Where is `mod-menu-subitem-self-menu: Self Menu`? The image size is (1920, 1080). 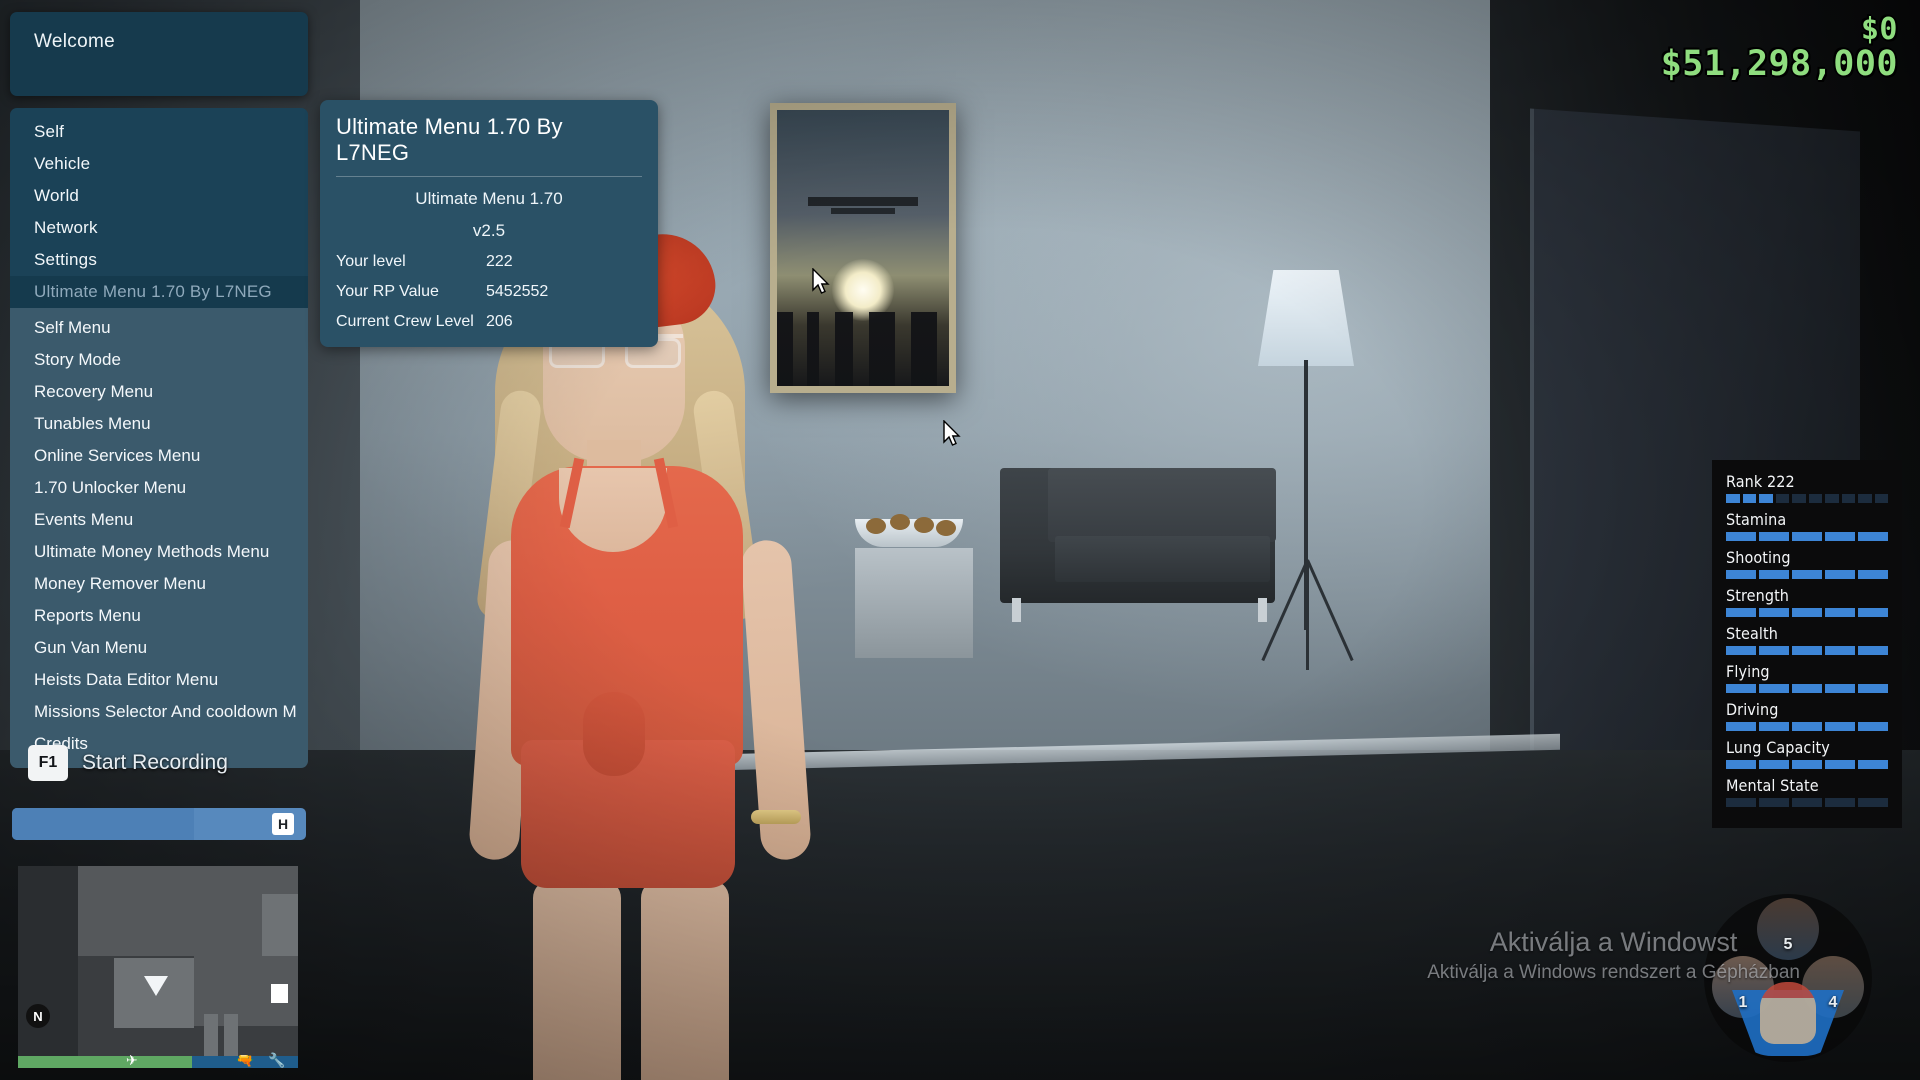 mod-menu-subitem-self-menu: Self Menu is located at coordinates (159, 328).